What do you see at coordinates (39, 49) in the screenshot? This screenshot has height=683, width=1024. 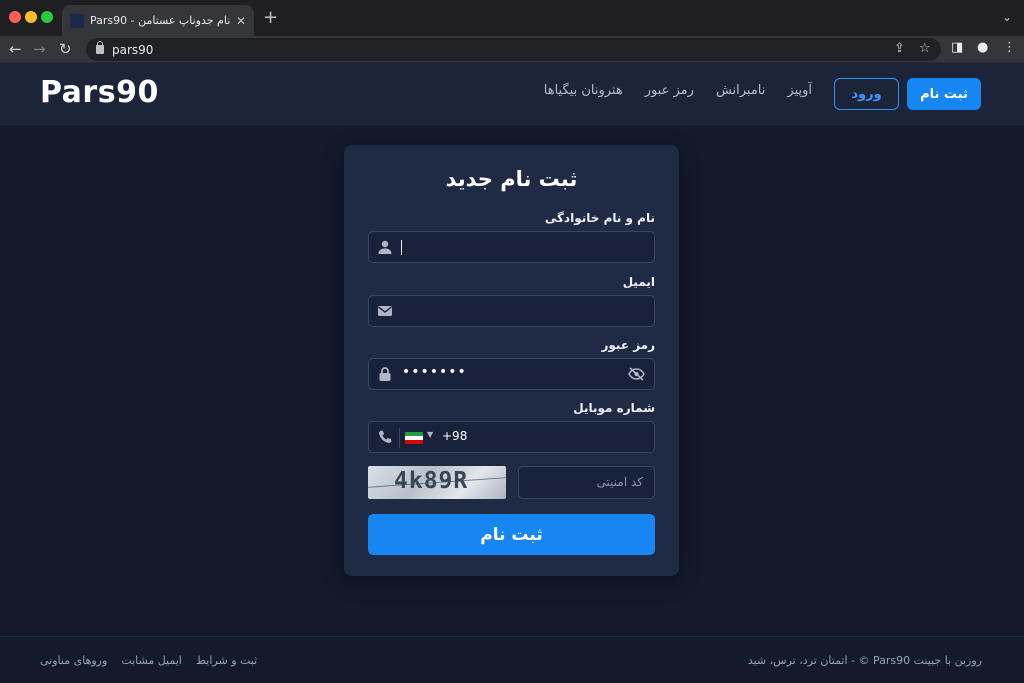 I see `forward-icon: →` at bounding box center [39, 49].